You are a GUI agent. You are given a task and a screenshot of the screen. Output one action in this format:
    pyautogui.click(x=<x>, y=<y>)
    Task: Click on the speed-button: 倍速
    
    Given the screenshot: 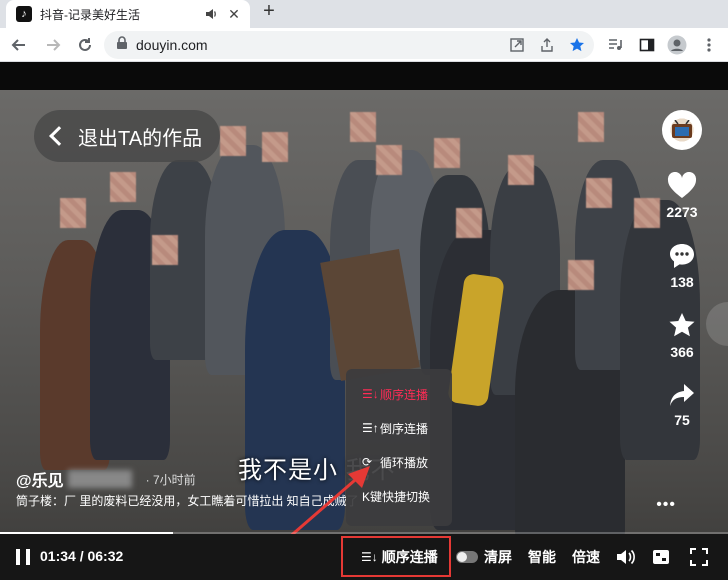 What is the action you would take?
    pyautogui.click(x=586, y=557)
    